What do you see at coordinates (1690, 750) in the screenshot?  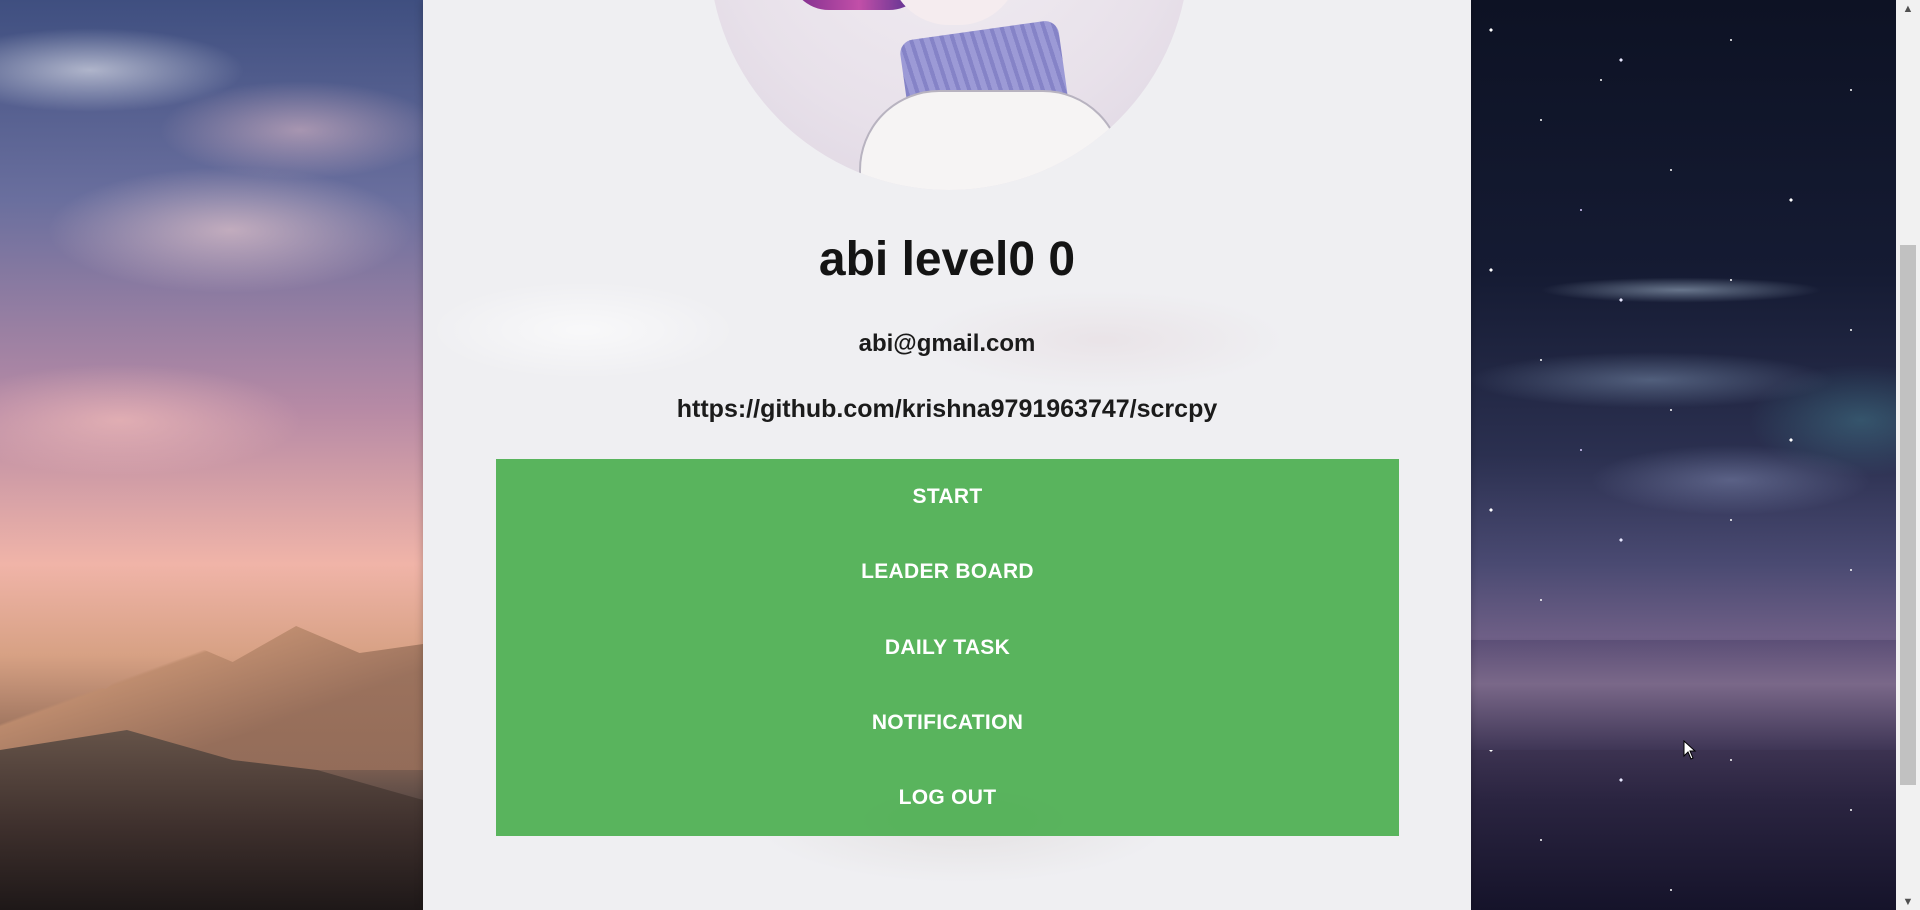 I see `mouse-pointer-icon` at bounding box center [1690, 750].